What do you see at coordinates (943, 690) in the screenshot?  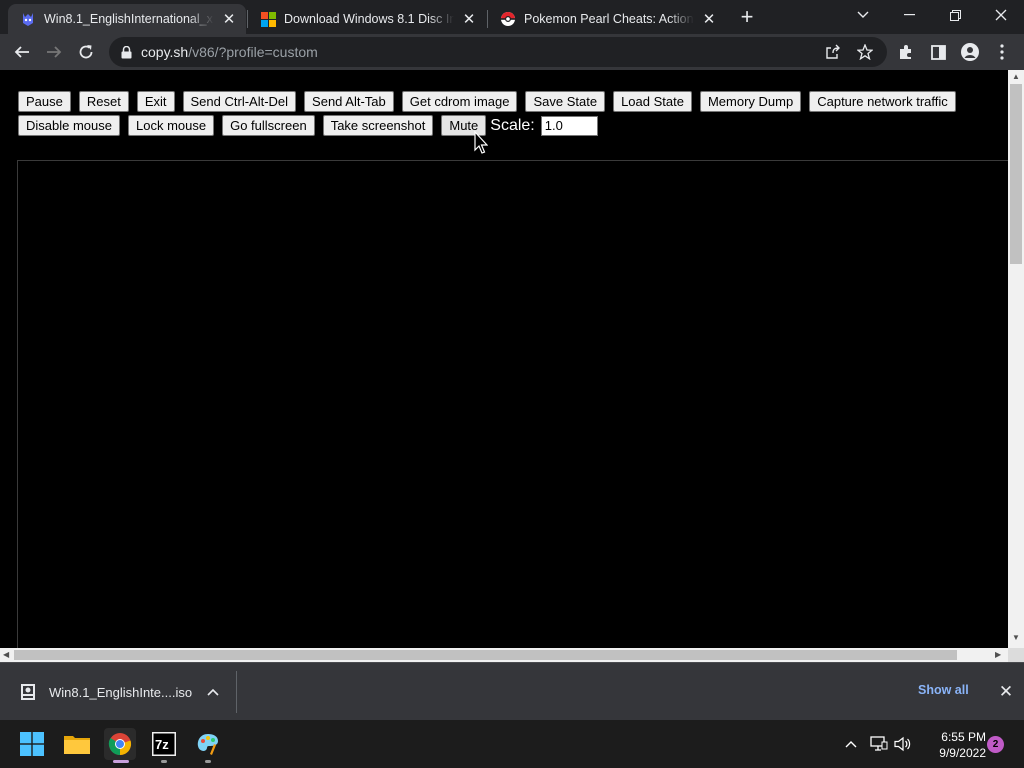 I see `show-all-link: Show all` at bounding box center [943, 690].